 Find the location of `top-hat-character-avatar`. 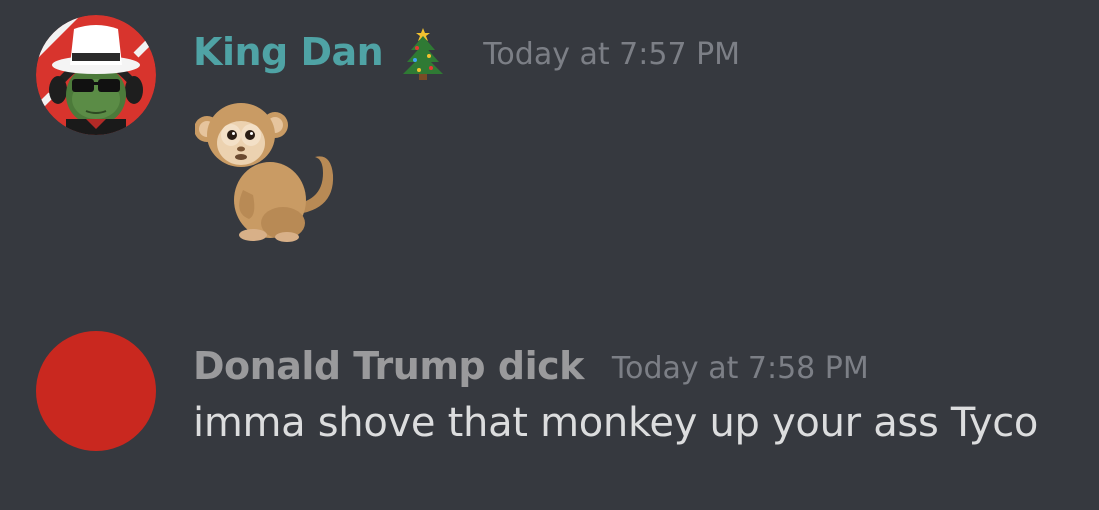

top-hat-character-avatar is located at coordinates (96, 75).